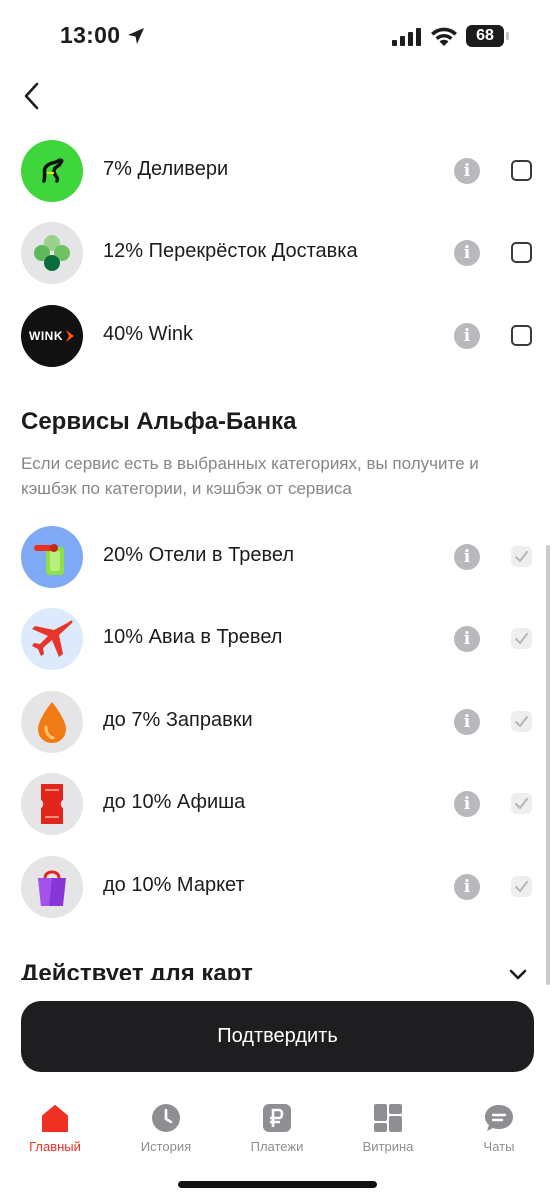 This screenshot has height=1200, width=555. What do you see at coordinates (277, 1118) in the screenshot?
I see `ruble-icon` at bounding box center [277, 1118].